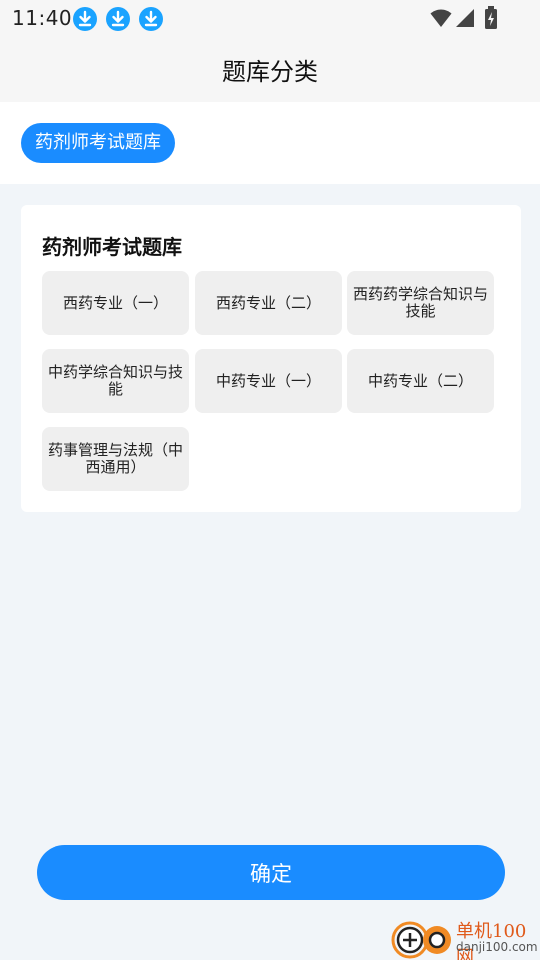 This screenshot has height=960, width=540. Describe the element at coordinates (115, 459) in the screenshot. I see `subject-item-pharmacy-regulations: 药事管理与法规（中西通用）` at that location.